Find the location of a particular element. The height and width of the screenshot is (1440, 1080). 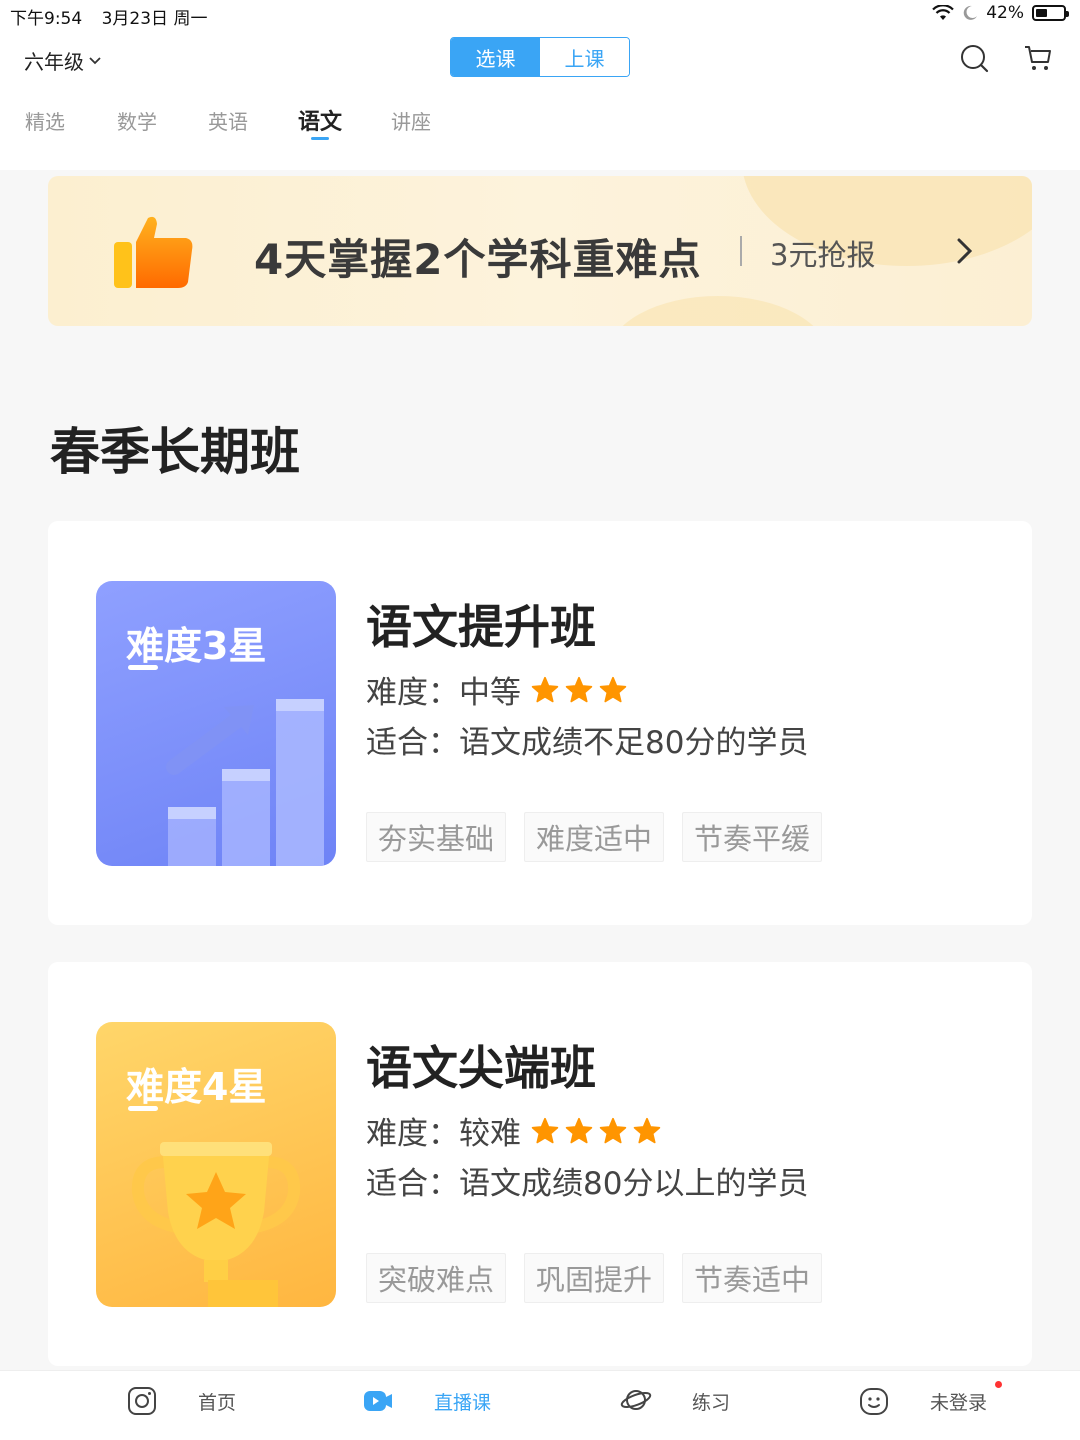

course-tag: 节奏适中 is located at coordinates (752, 1278).